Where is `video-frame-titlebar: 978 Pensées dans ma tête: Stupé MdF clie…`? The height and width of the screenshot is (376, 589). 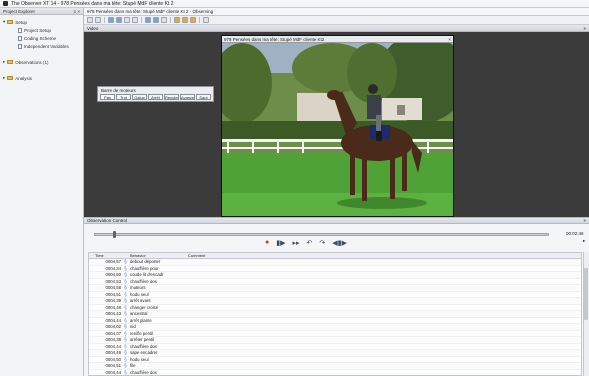 video-frame-titlebar: 978 Pensées dans ma tête: Stupé MdF clie… is located at coordinates (337, 39).